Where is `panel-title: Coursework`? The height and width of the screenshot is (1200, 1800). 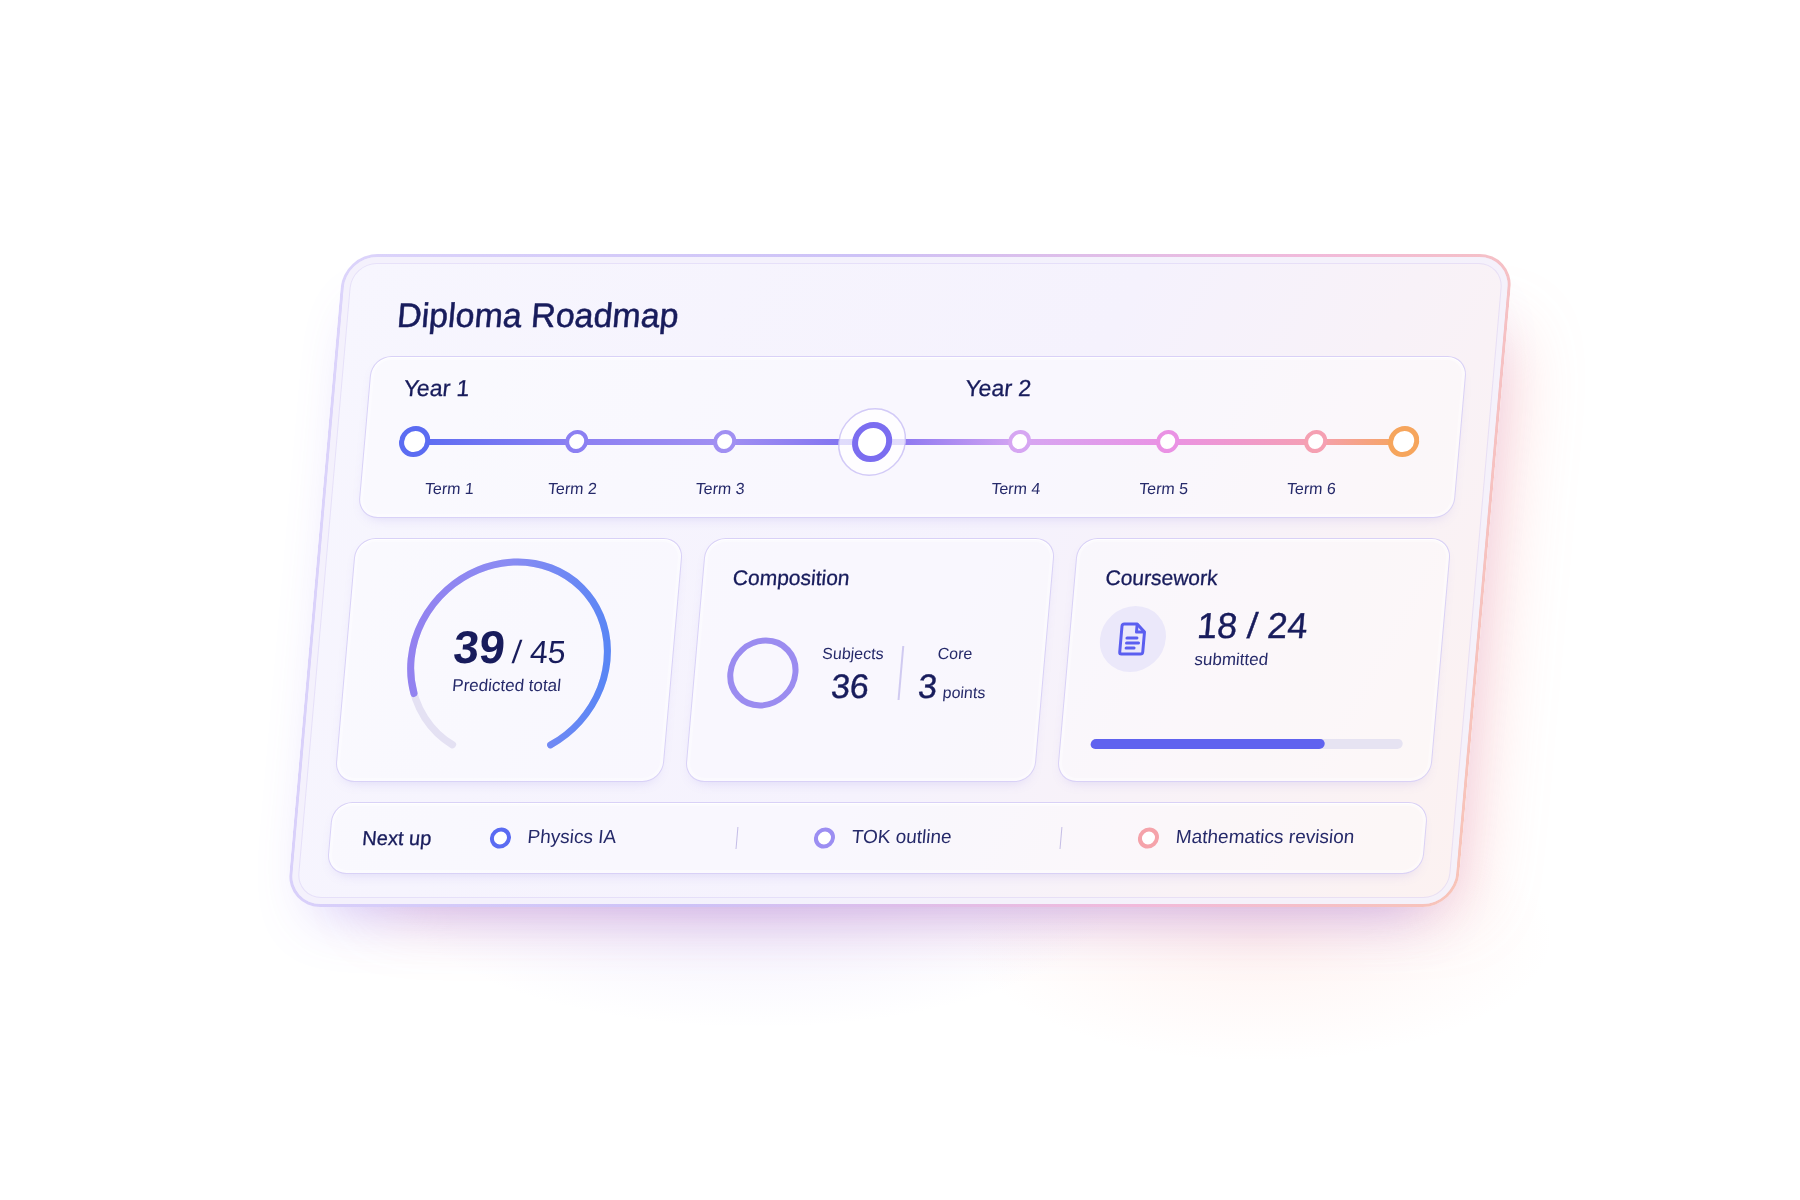 panel-title: Coursework is located at coordinates (1161, 577).